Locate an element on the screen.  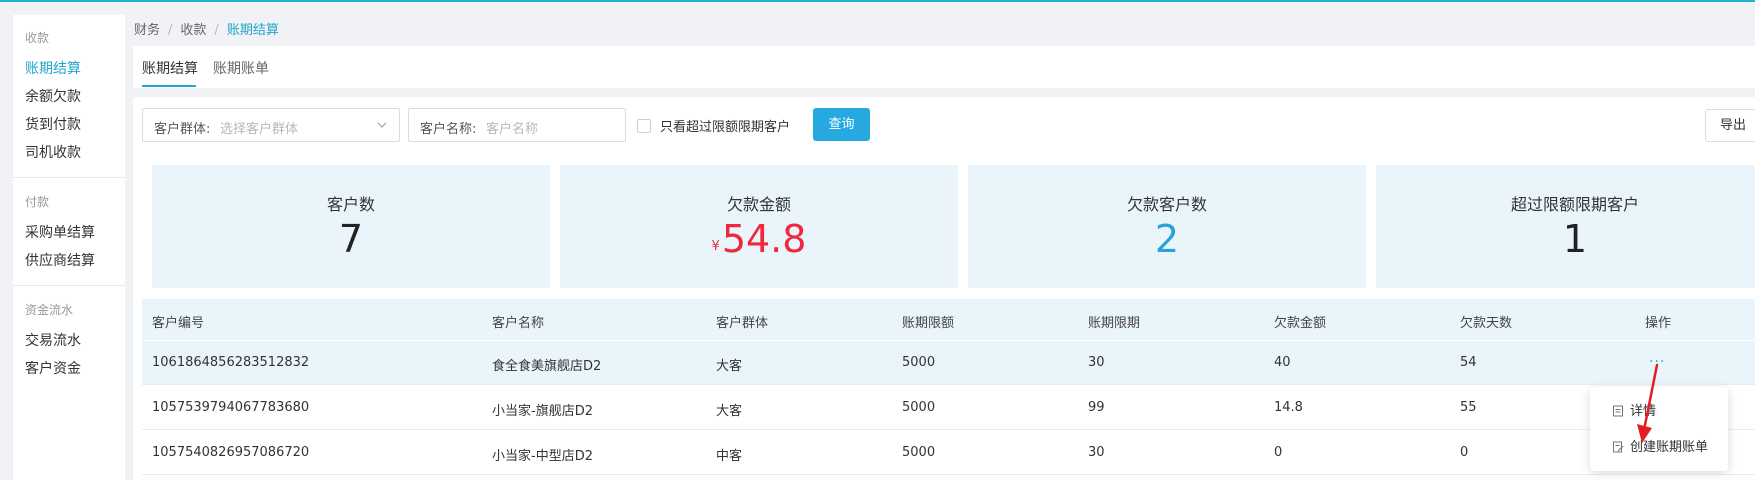
stat-label: 超过限额限期客户 is located at coordinates (1574, 204).